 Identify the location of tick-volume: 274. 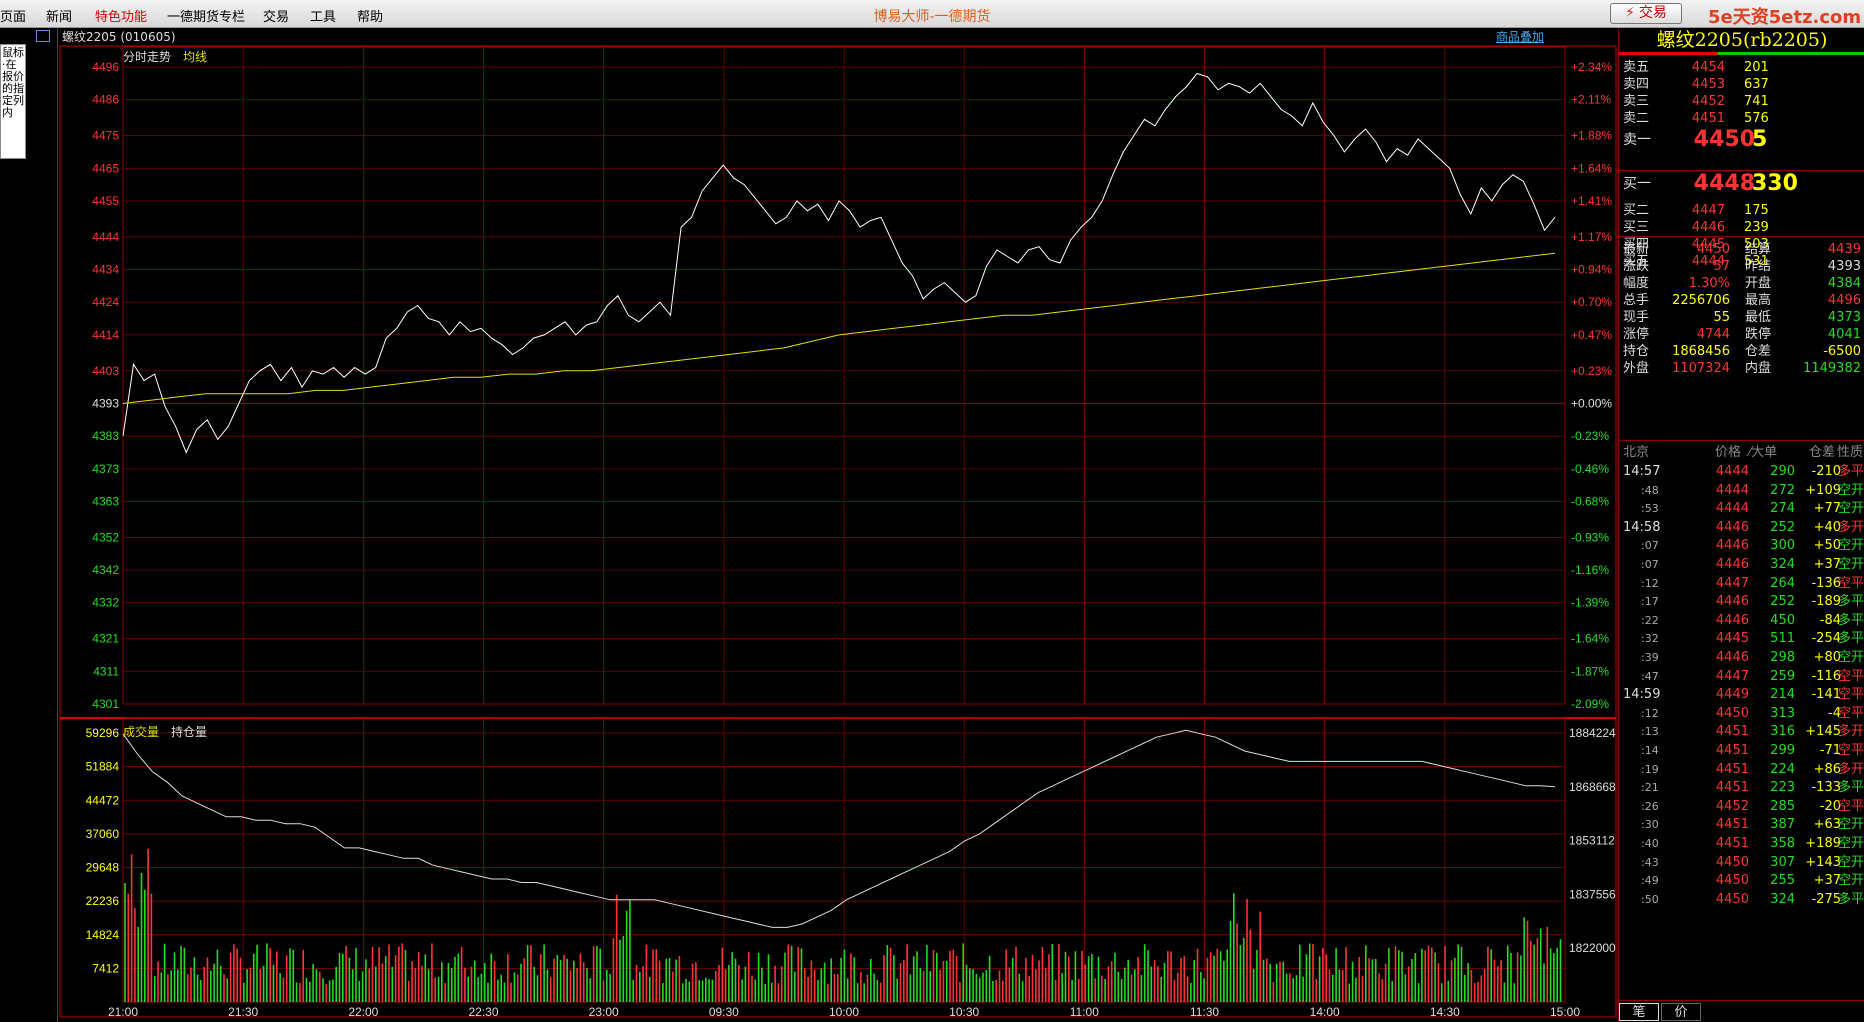
(1782, 509).